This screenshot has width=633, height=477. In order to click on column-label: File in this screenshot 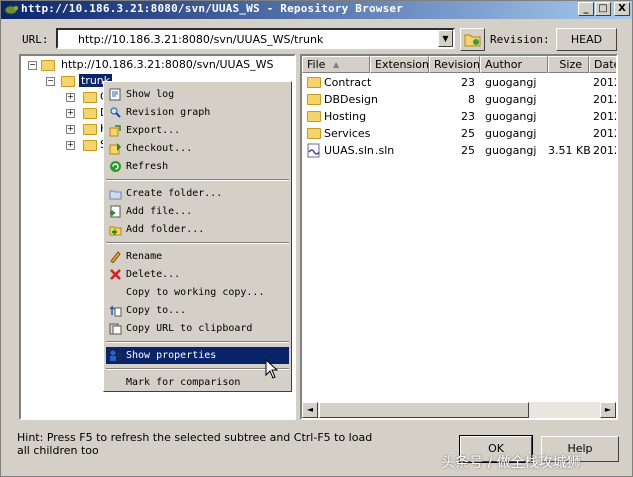, I will do `click(316, 64)`.